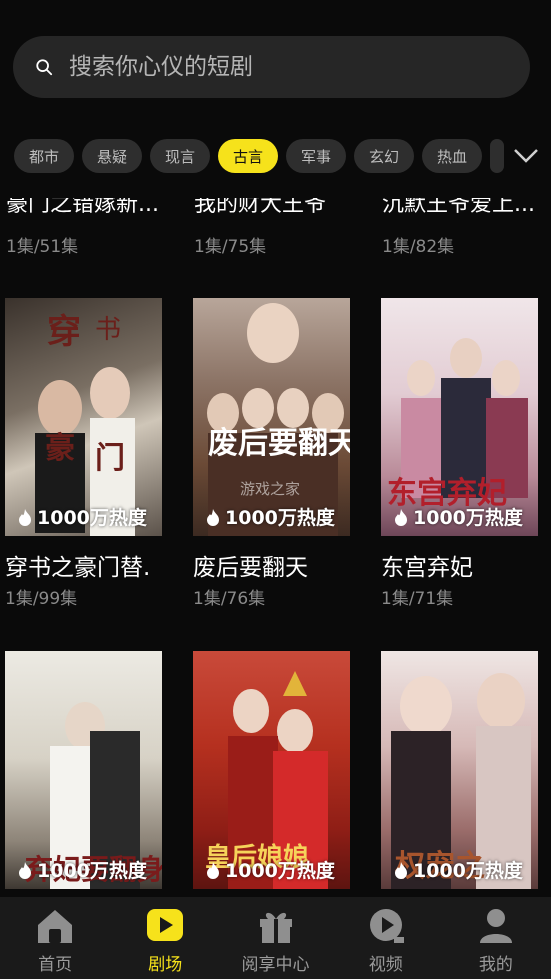  I want to click on poster-image: 弃妃要翻身 1000万热度, so click(83, 770).